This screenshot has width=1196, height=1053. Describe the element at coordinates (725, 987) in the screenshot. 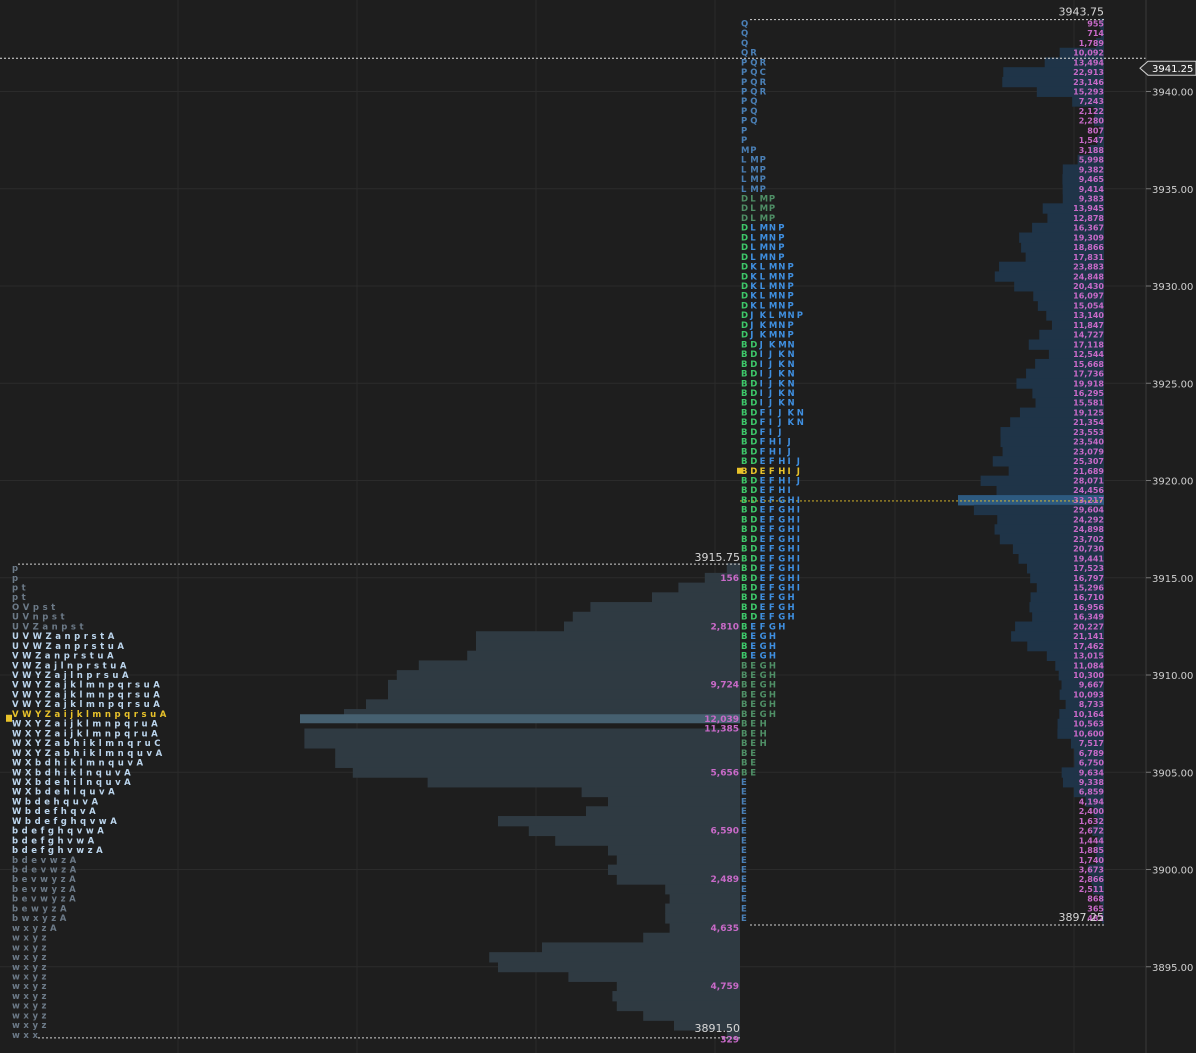

I see `volume-label-left: 4,759` at that location.